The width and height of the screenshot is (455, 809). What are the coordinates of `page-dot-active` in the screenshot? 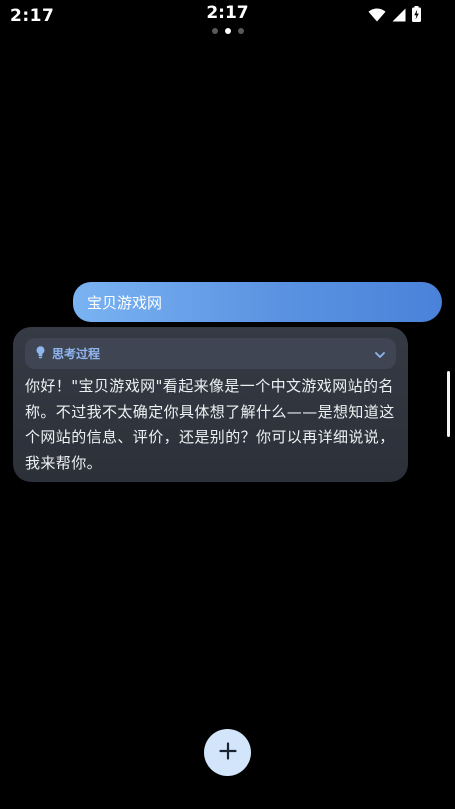 It's located at (227, 31).